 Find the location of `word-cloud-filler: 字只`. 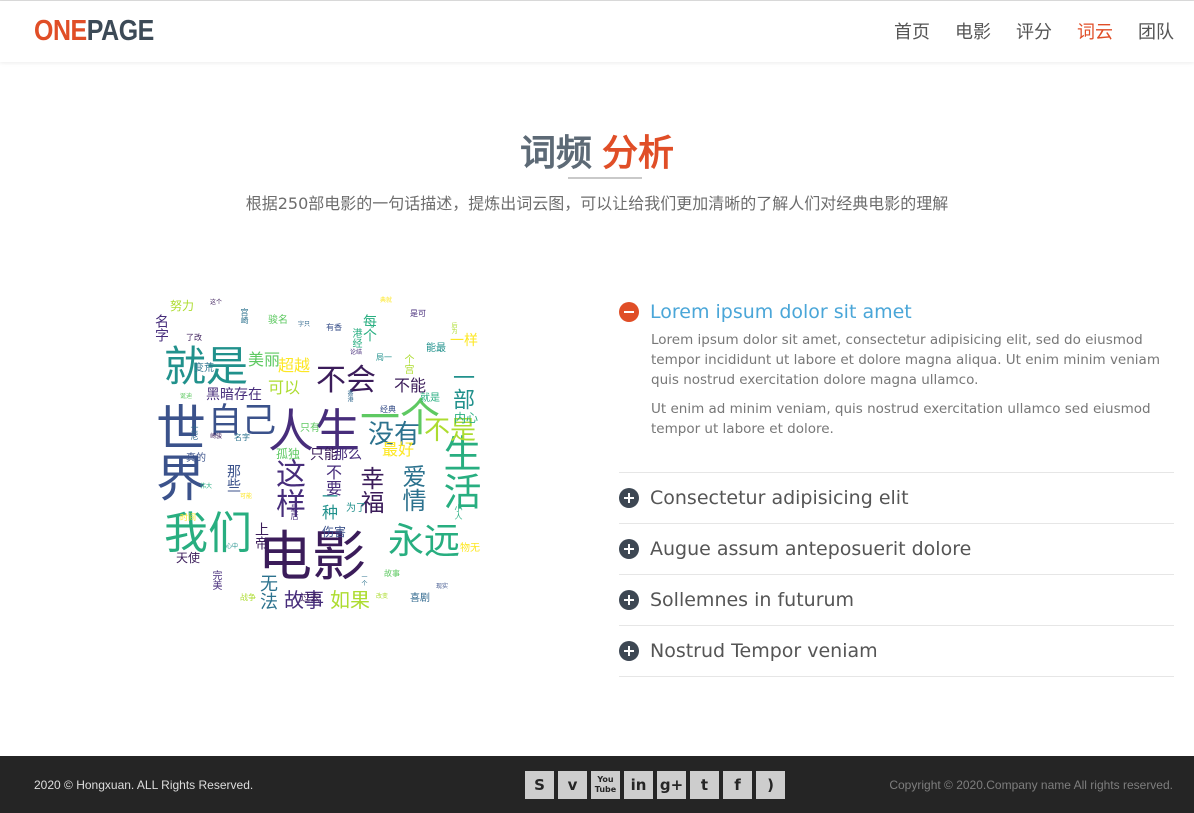

word-cloud-filler: 字只 is located at coordinates (304, 324).